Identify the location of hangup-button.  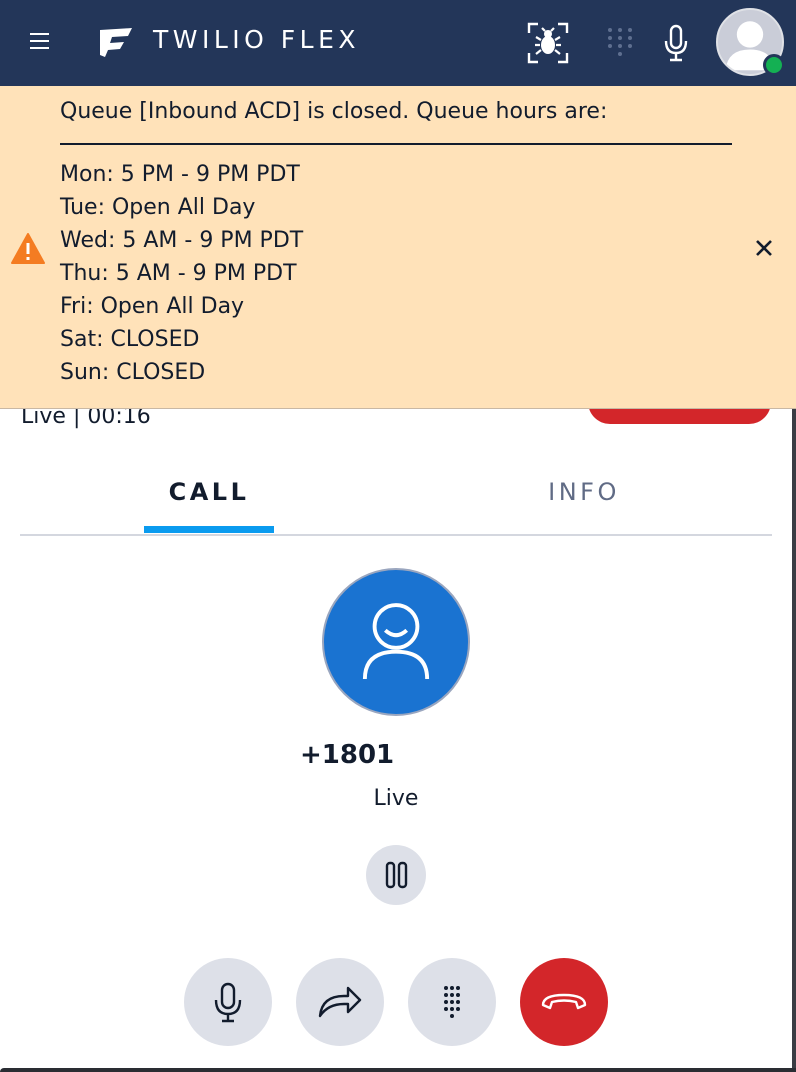
(564, 1002).